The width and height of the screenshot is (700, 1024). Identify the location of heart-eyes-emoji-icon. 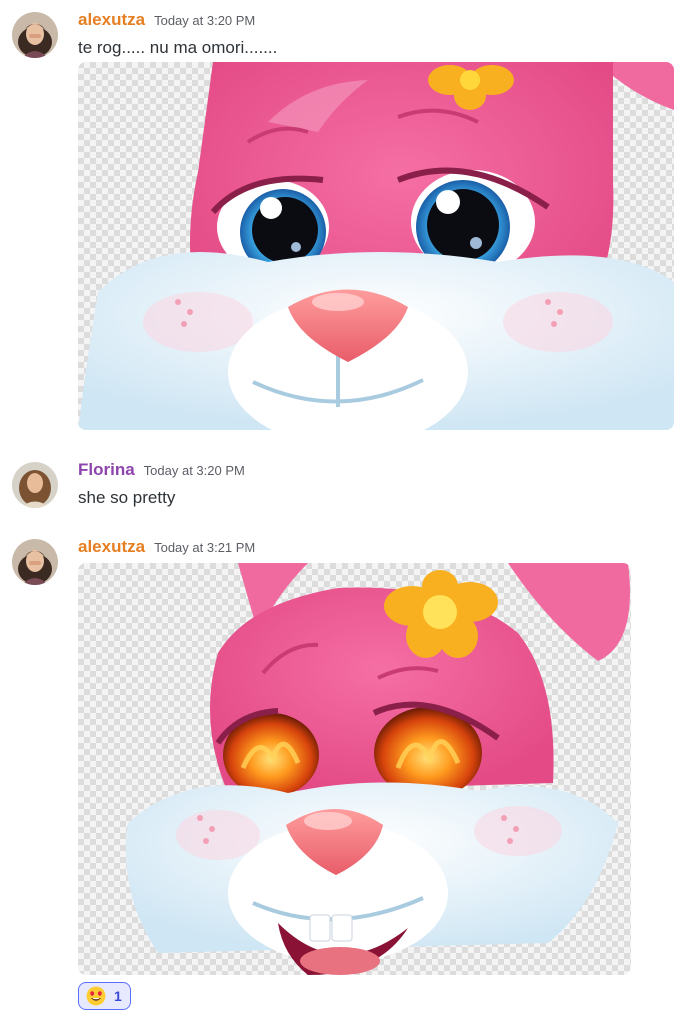
(96, 996).